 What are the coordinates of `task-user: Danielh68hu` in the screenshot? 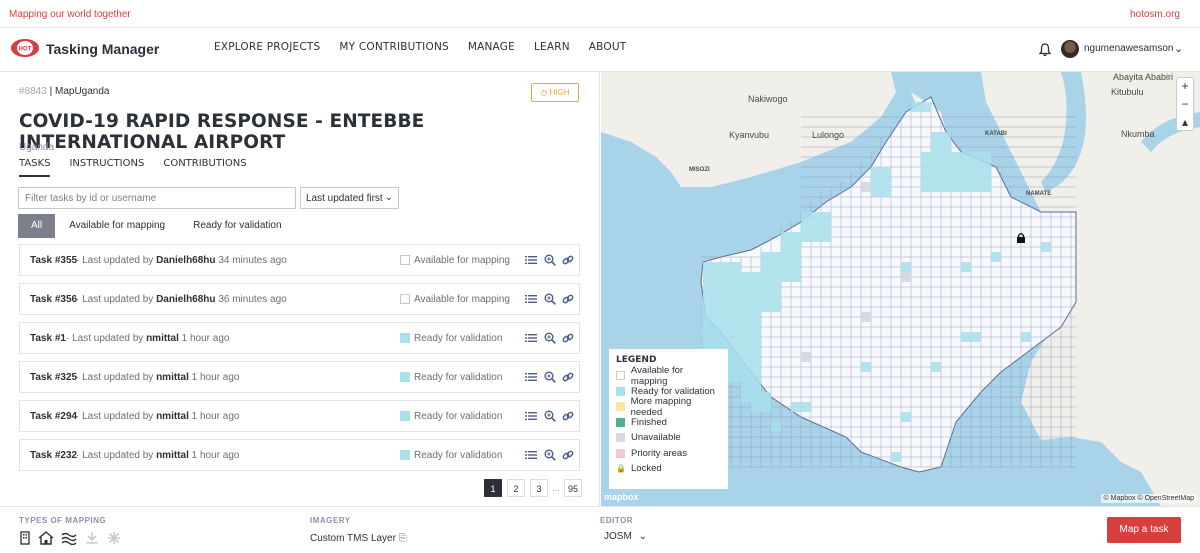 It's located at (186, 299).